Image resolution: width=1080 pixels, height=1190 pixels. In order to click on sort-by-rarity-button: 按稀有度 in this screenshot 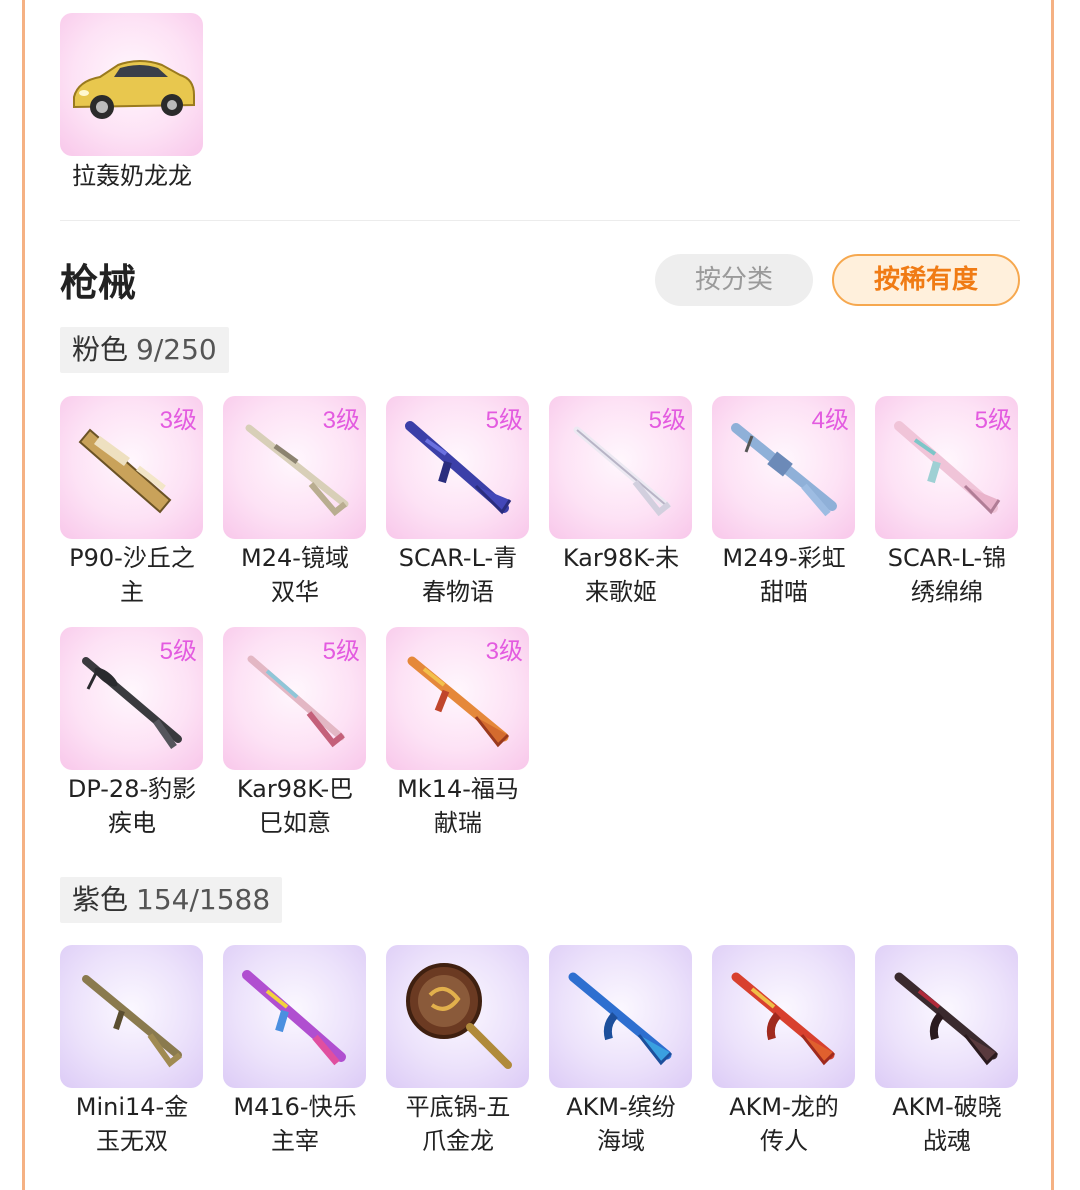, I will do `click(926, 280)`.